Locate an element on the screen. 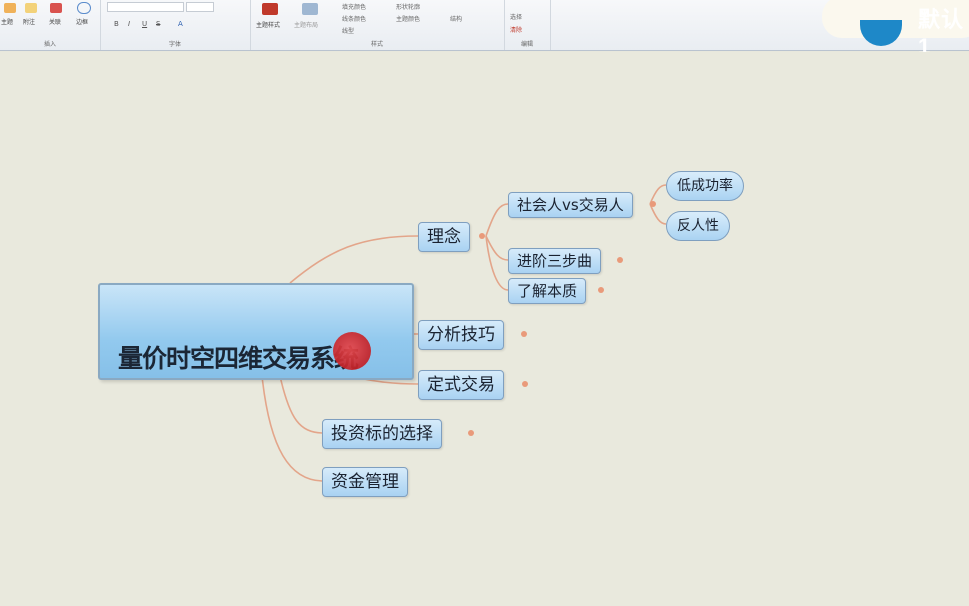  cursor-highlight is located at coordinates (352, 351).